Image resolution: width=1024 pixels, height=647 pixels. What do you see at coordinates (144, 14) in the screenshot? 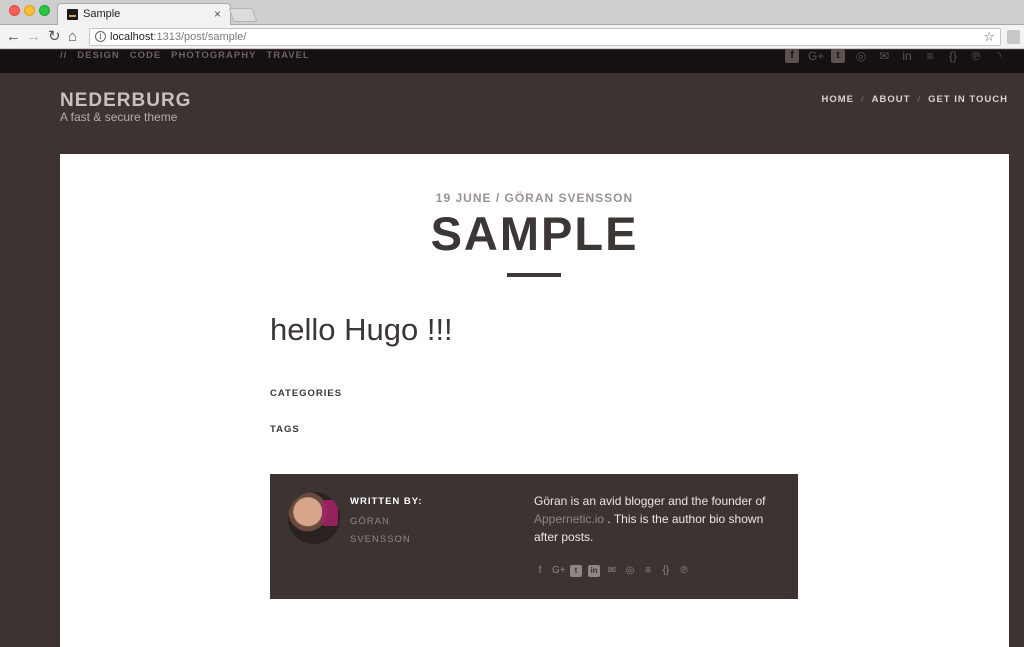
I see `browser-tab: Sample ×` at bounding box center [144, 14].